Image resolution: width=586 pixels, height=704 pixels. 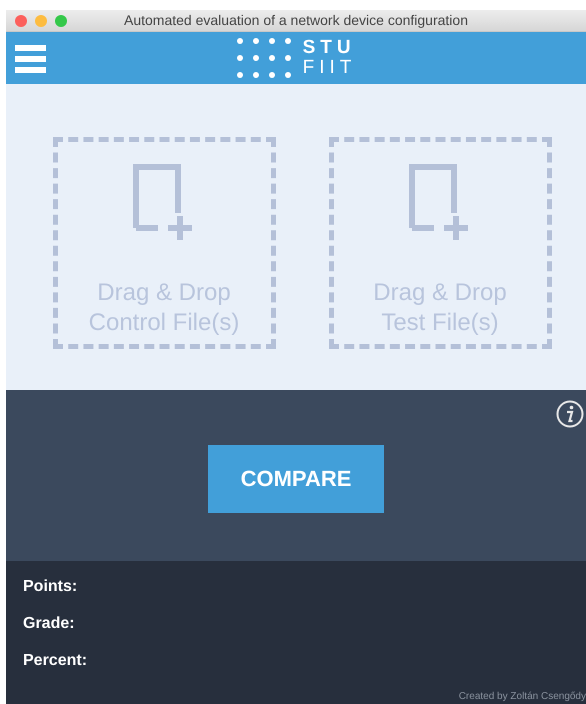 What do you see at coordinates (50, 586) in the screenshot?
I see `result-label: Points:` at bounding box center [50, 586].